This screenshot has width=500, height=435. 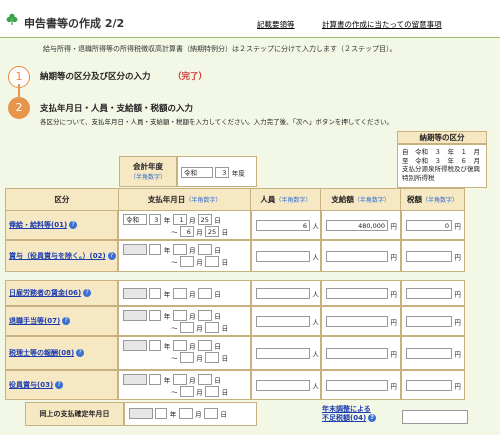 What do you see at coordinates (212, 231) in the screenshot?
I see `row-day-to-input: 25` at bounding box center [212, 231].